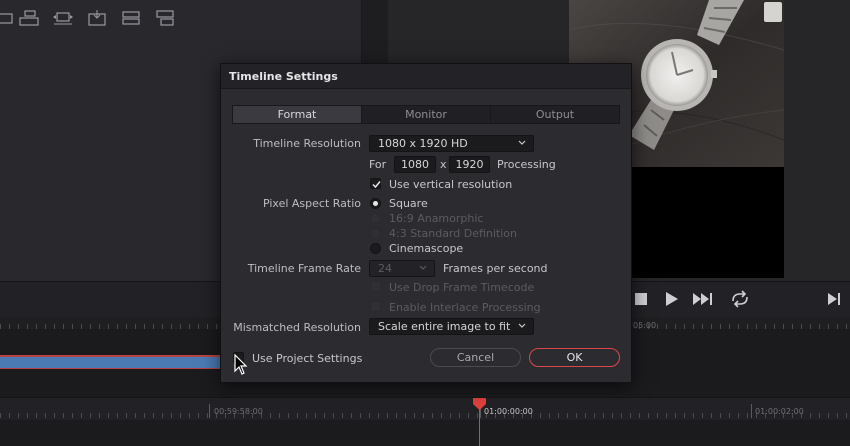 This screenshot has height=446, width=850. I want to click on dialog-title: Timeline Settings, so click(426, 76).